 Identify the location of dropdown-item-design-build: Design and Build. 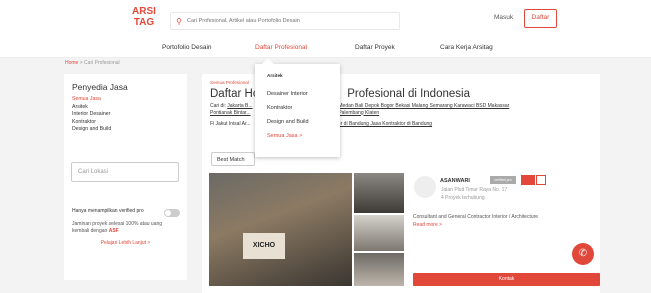
(297, 122).